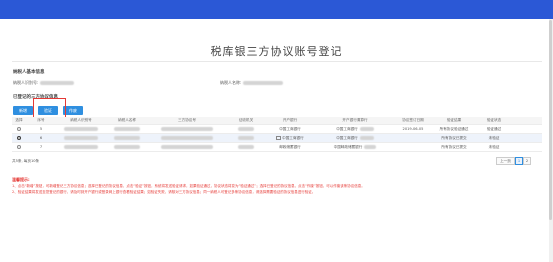 The height and width of the screenshot is (262, 553). What do you see at coordinates (57, 83) in the screenshot?
I see `tax-id-value-redacted` at bounding box center [57, 83].